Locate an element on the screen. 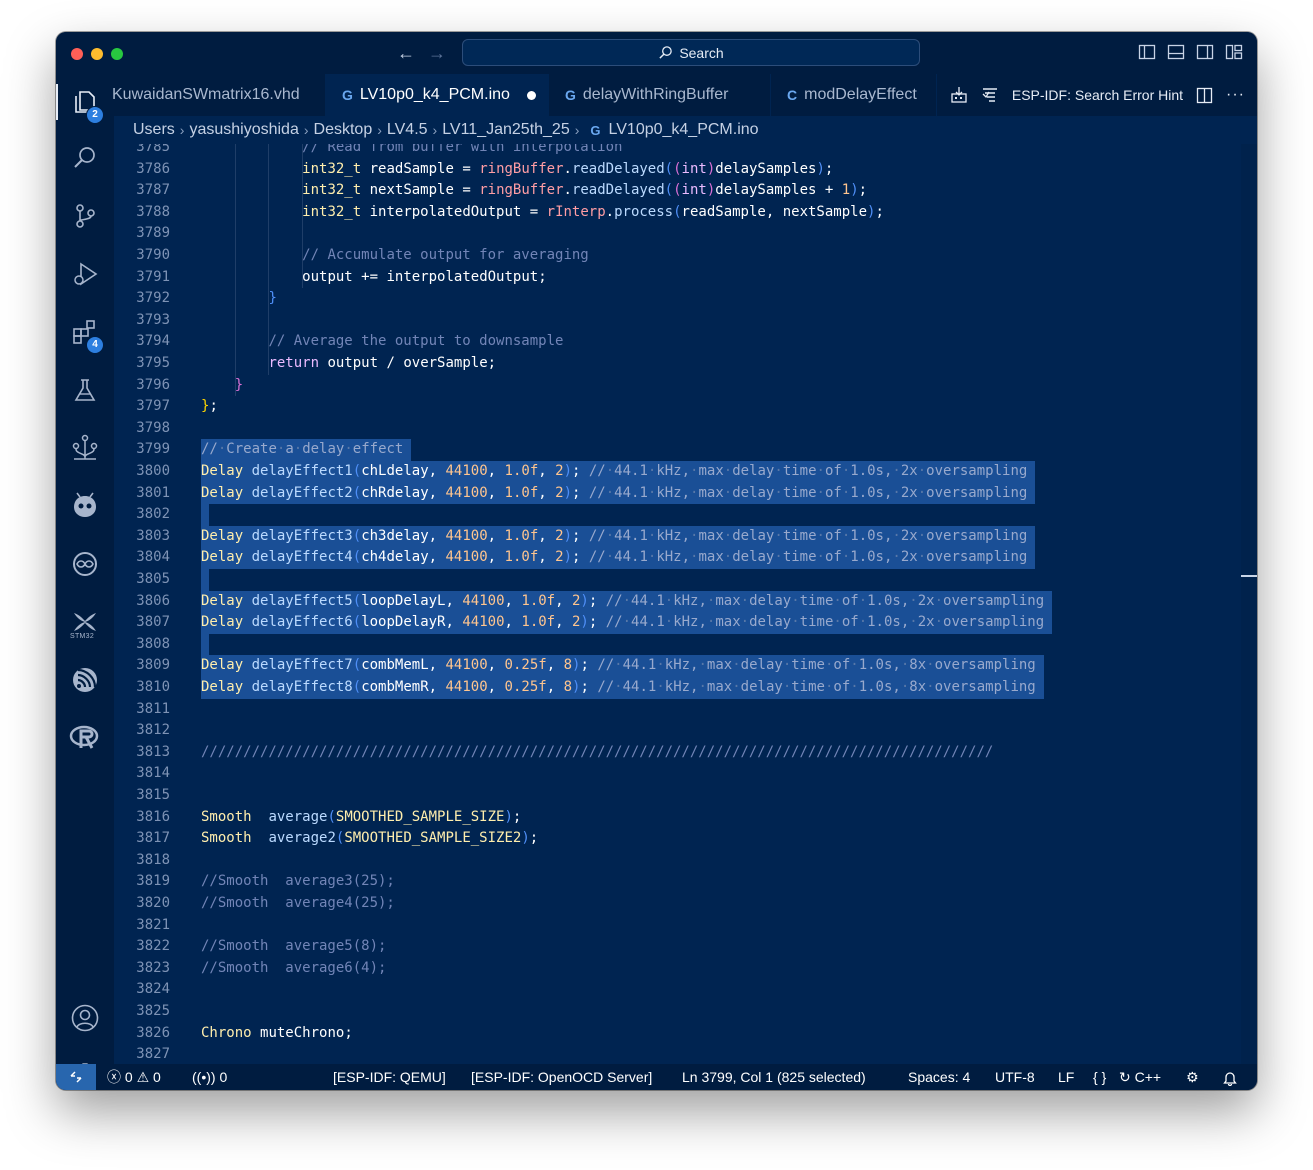 This screenshot has width=1313, height=1170. extensions-icon: 4 is located at coordinates (85, 332).